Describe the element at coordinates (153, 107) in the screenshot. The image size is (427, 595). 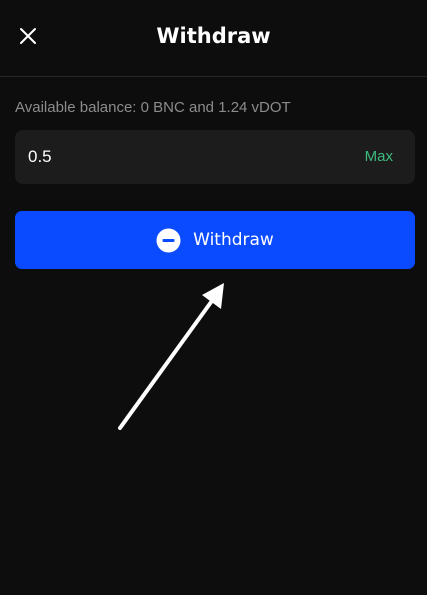
I see `available-balance: Available balance: 0 BNC and 1.24 vDOT` at that location.